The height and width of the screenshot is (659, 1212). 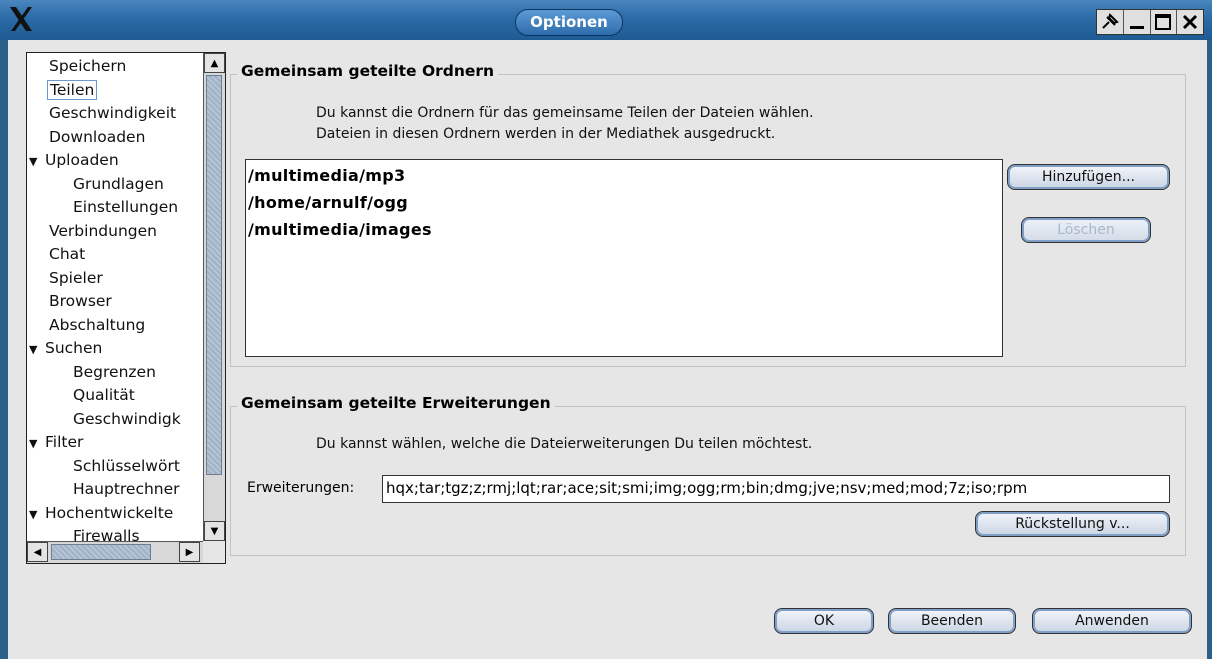 I want to click on tree-item: Hauptrechner, so click(x=113, y=490).